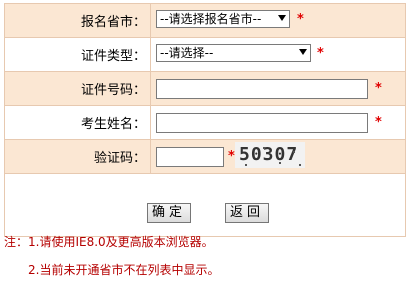 The width and height of the screenshot is (410, 287). I want to click on province-row: 报名省市： --请选择报名省市-- *, so click(205, 20).